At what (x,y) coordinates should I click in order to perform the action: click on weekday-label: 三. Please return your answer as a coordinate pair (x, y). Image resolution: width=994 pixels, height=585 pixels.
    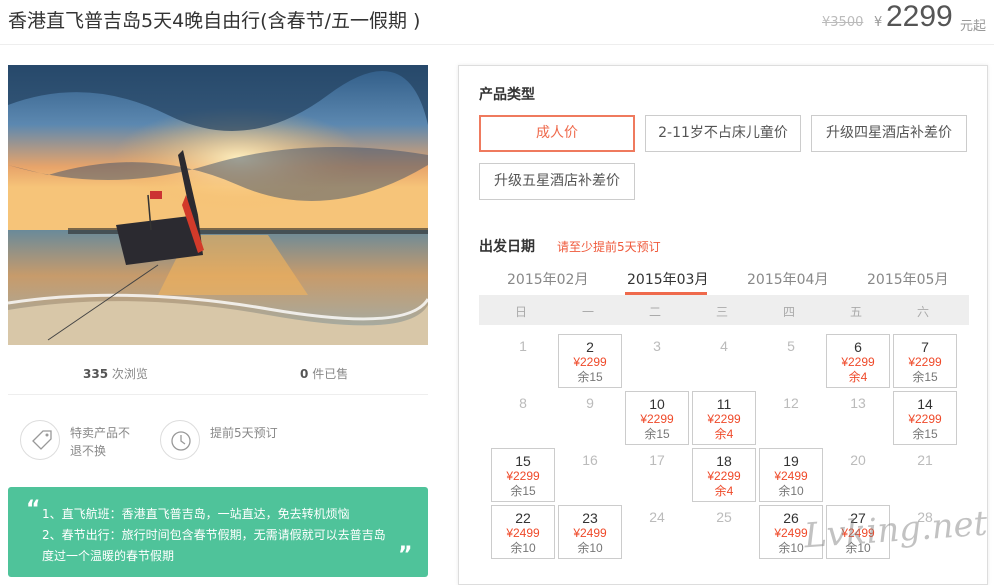
    Looking at the image, I should click on (721, 312).